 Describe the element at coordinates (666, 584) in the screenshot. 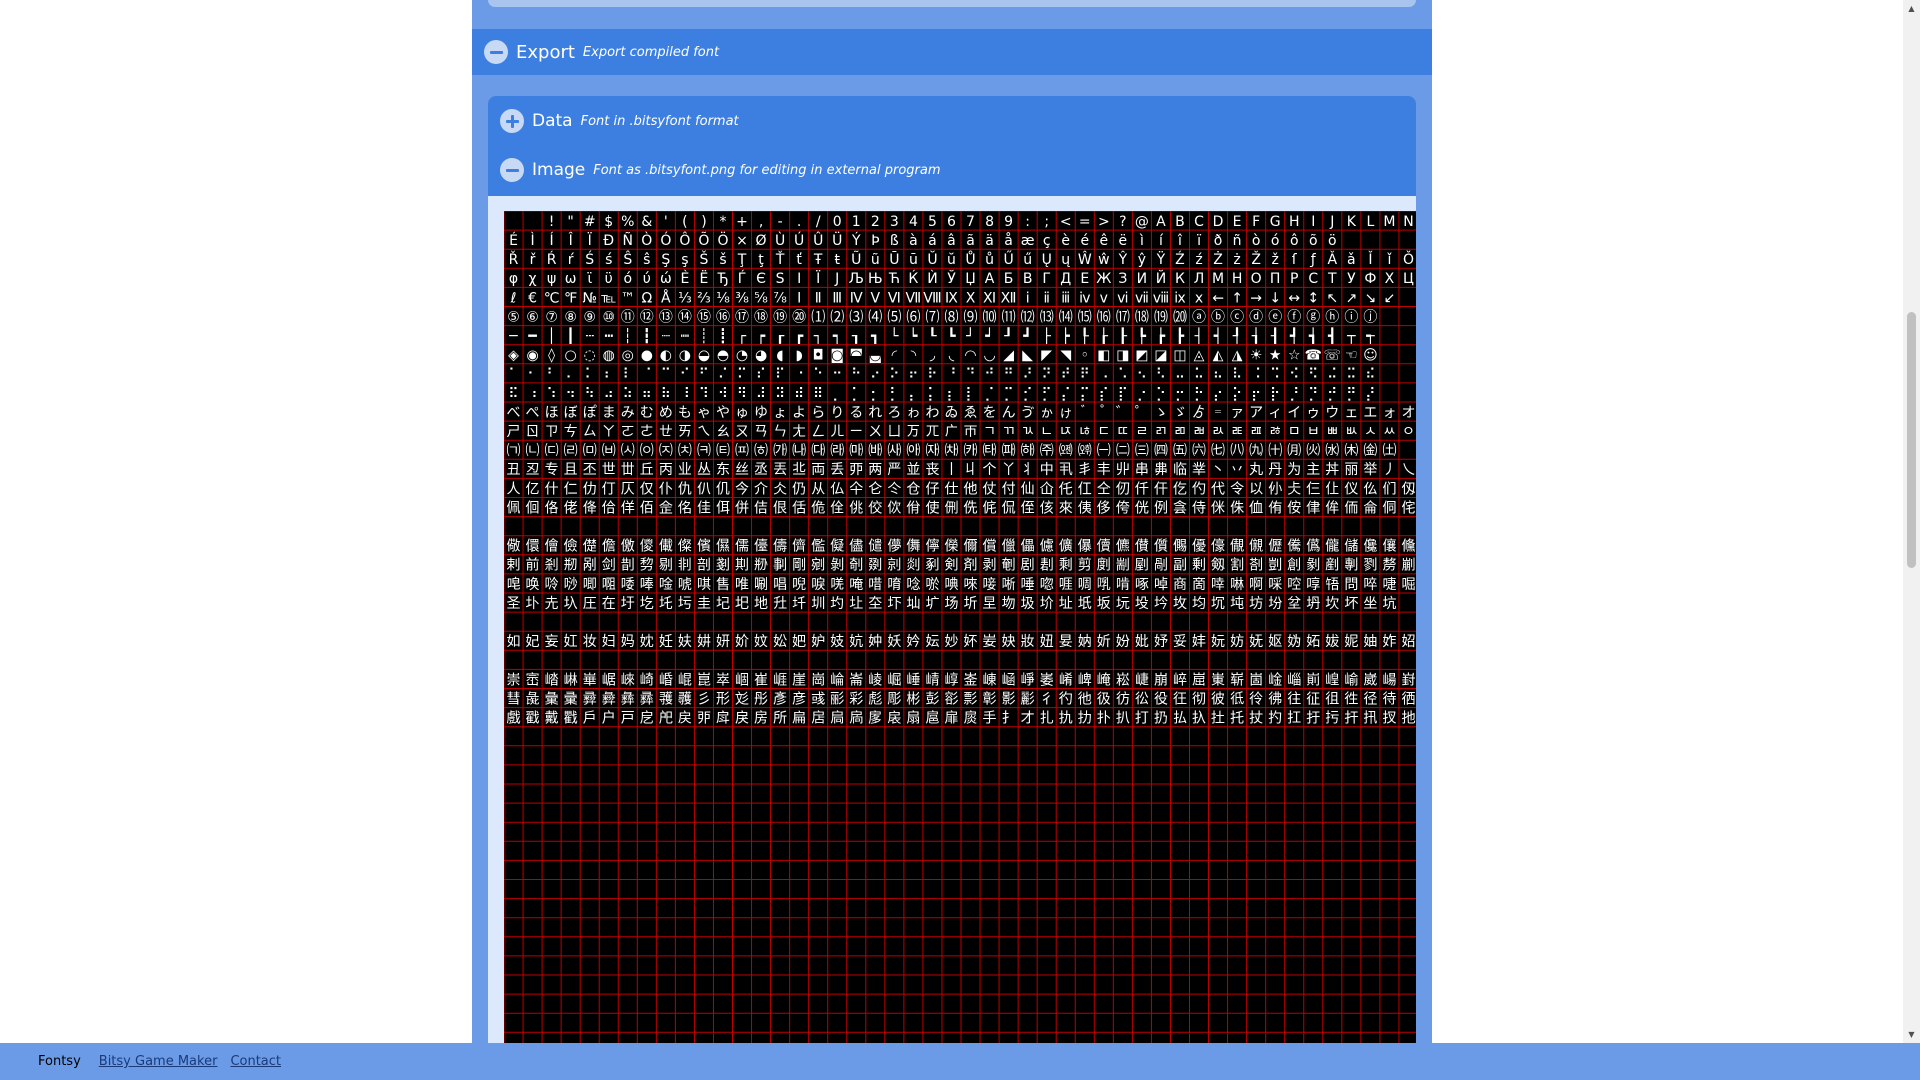

I see `glyph-cell: 唫` at that location.